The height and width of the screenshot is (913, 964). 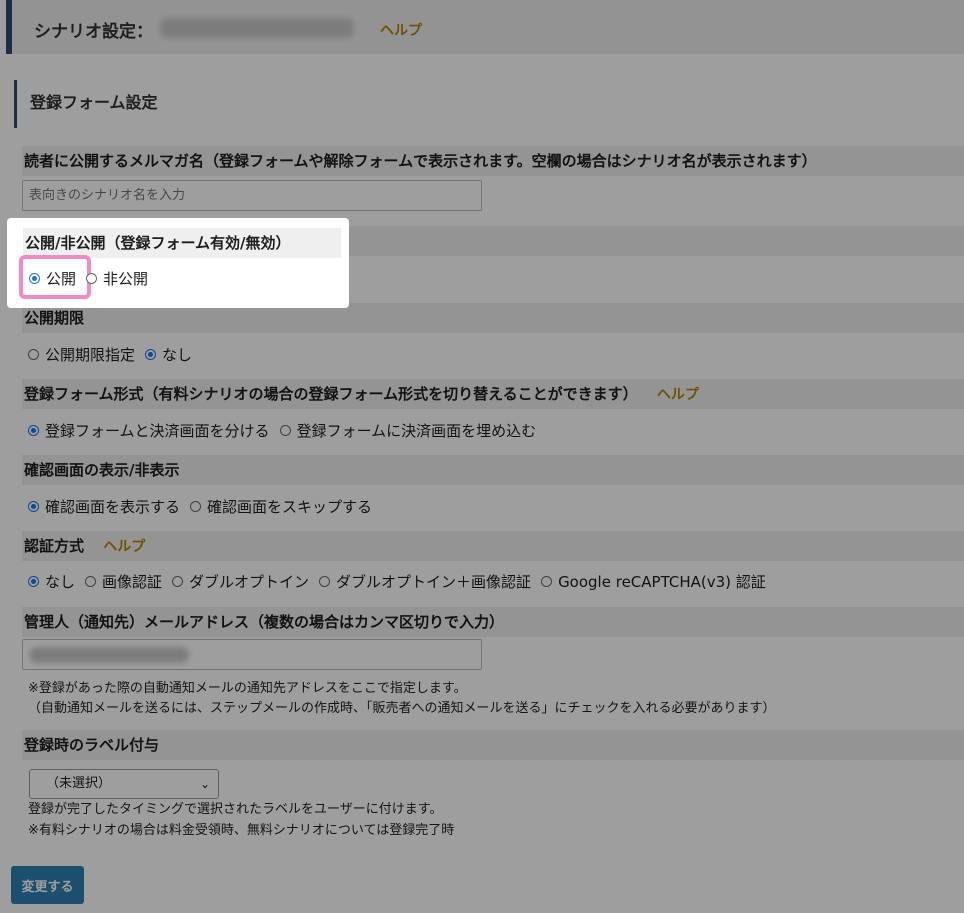 I want to click on visibility-highlight-card: 公開/非公開（登録フォーム有効/無効） 公開 非公開, so click(x=178, y=263).